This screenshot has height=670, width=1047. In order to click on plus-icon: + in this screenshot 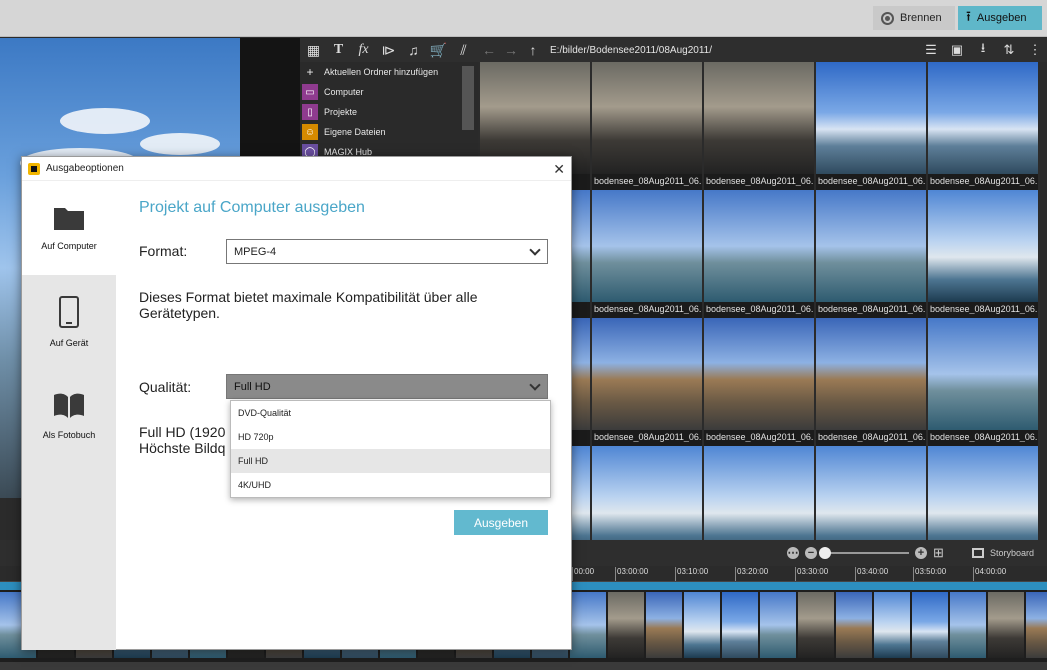, I will do `click(310, 72)`.